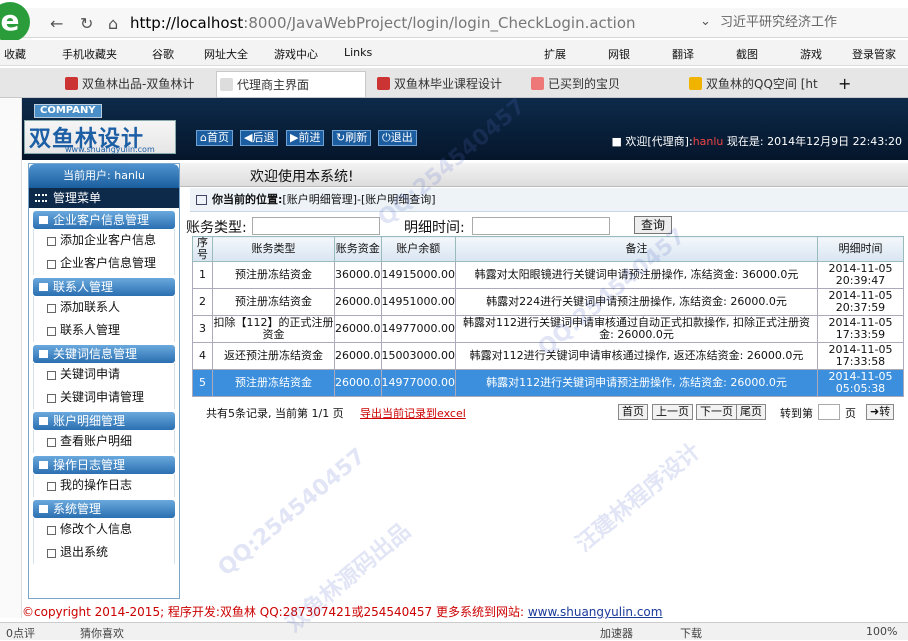  What do you see at coordinates (20, 633) in the screenshot?
I see `status-comments: 0点评` at bounding box center [20, 633].